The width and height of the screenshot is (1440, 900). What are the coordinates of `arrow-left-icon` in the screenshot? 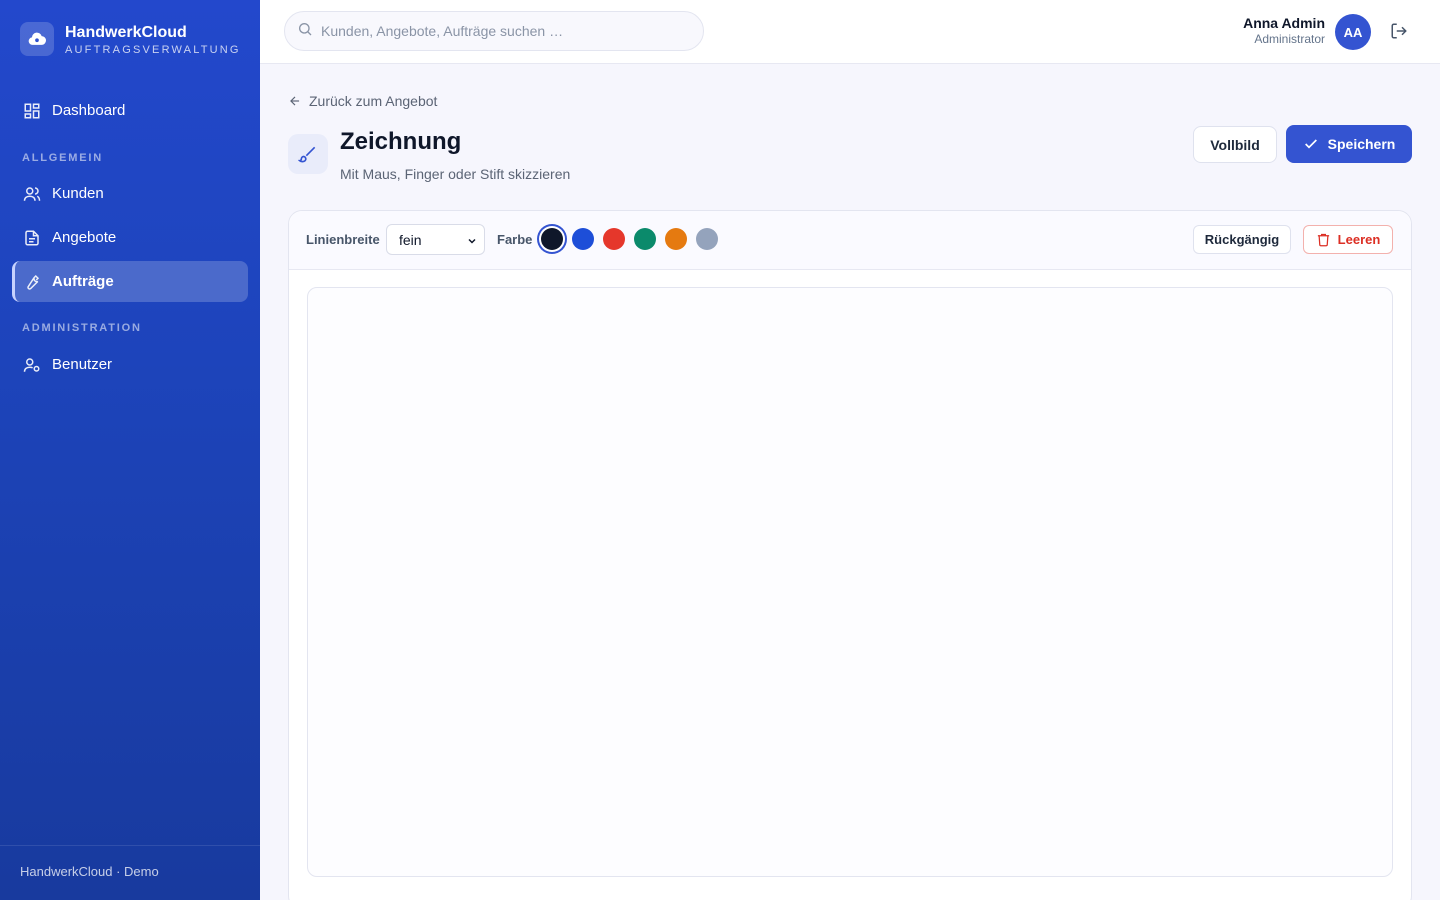 It's located at (295, 101).